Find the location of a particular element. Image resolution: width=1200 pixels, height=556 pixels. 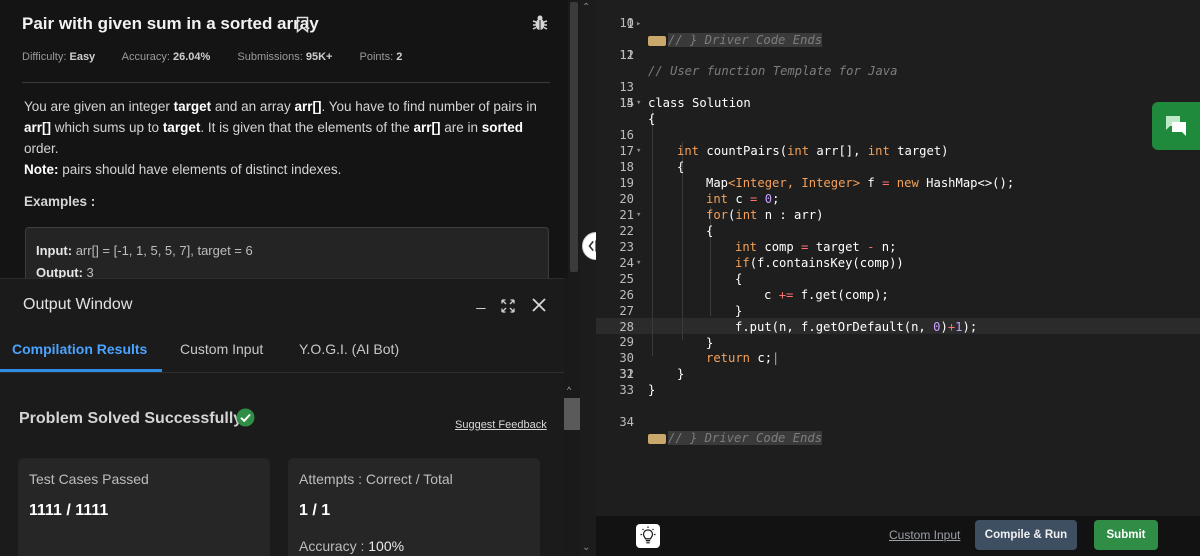

points: Points: 2 is located at coordinates (381, 57).